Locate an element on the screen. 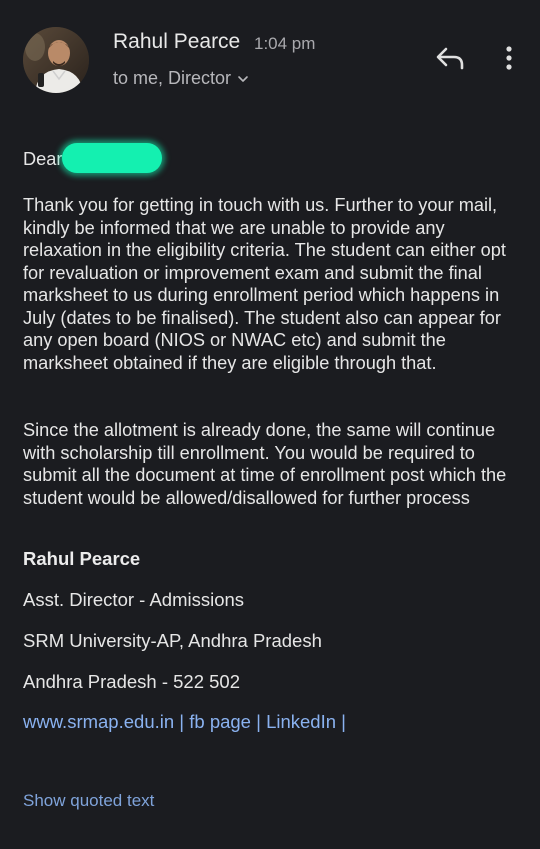  sender-name: Rahul Pearce is located at coordinates (176, 42).